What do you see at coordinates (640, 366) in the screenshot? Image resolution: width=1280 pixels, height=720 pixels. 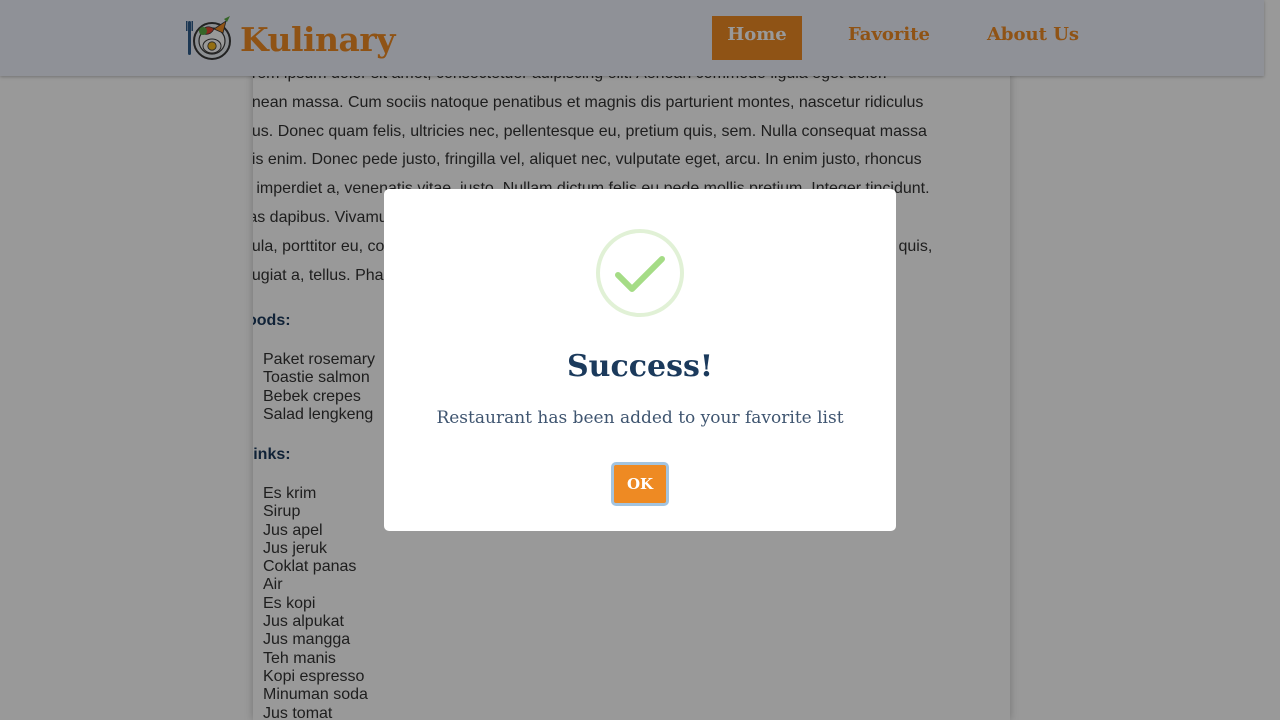 I see `dialog-title: Success!` at bounding box center [640, 366].